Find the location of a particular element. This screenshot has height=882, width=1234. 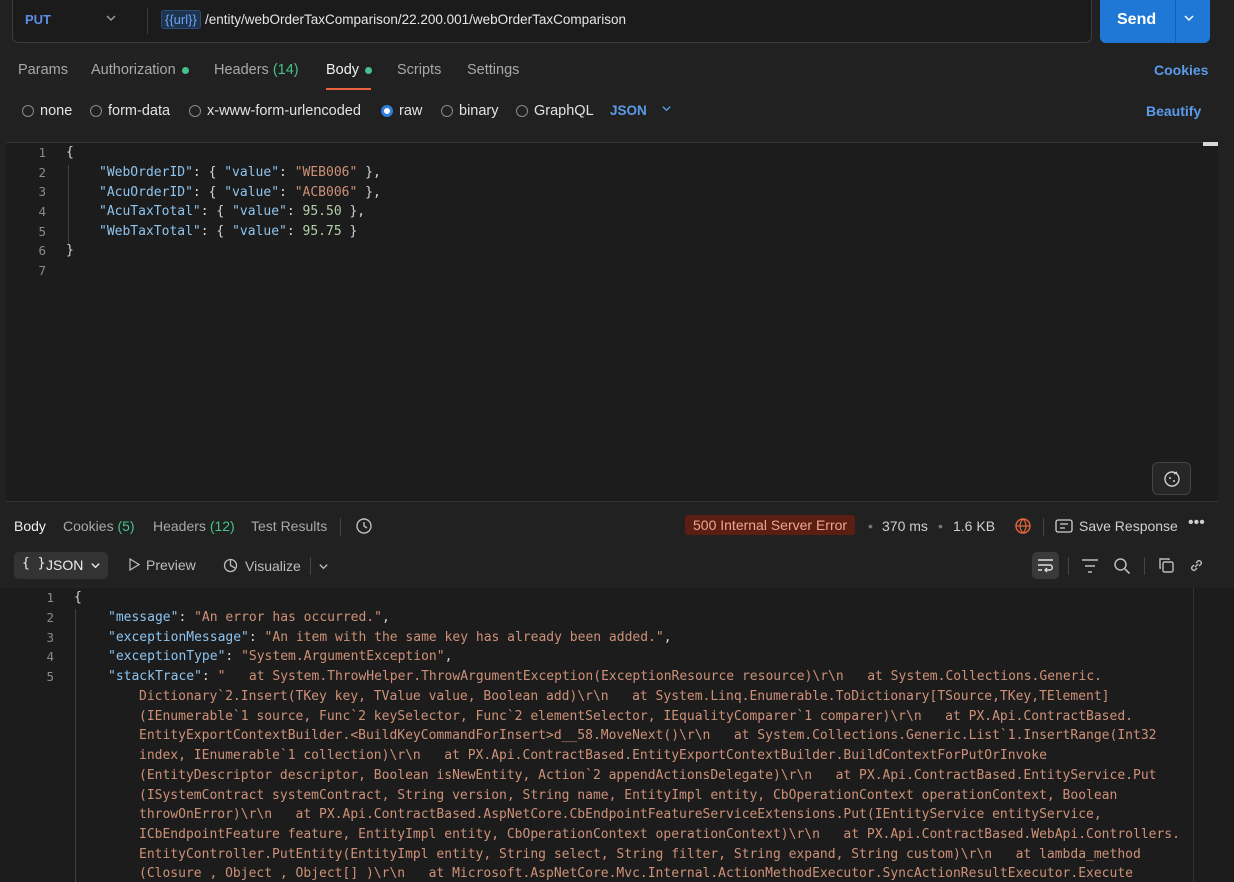

save-response-button: Save Response is located at coordinates (1116, 526).